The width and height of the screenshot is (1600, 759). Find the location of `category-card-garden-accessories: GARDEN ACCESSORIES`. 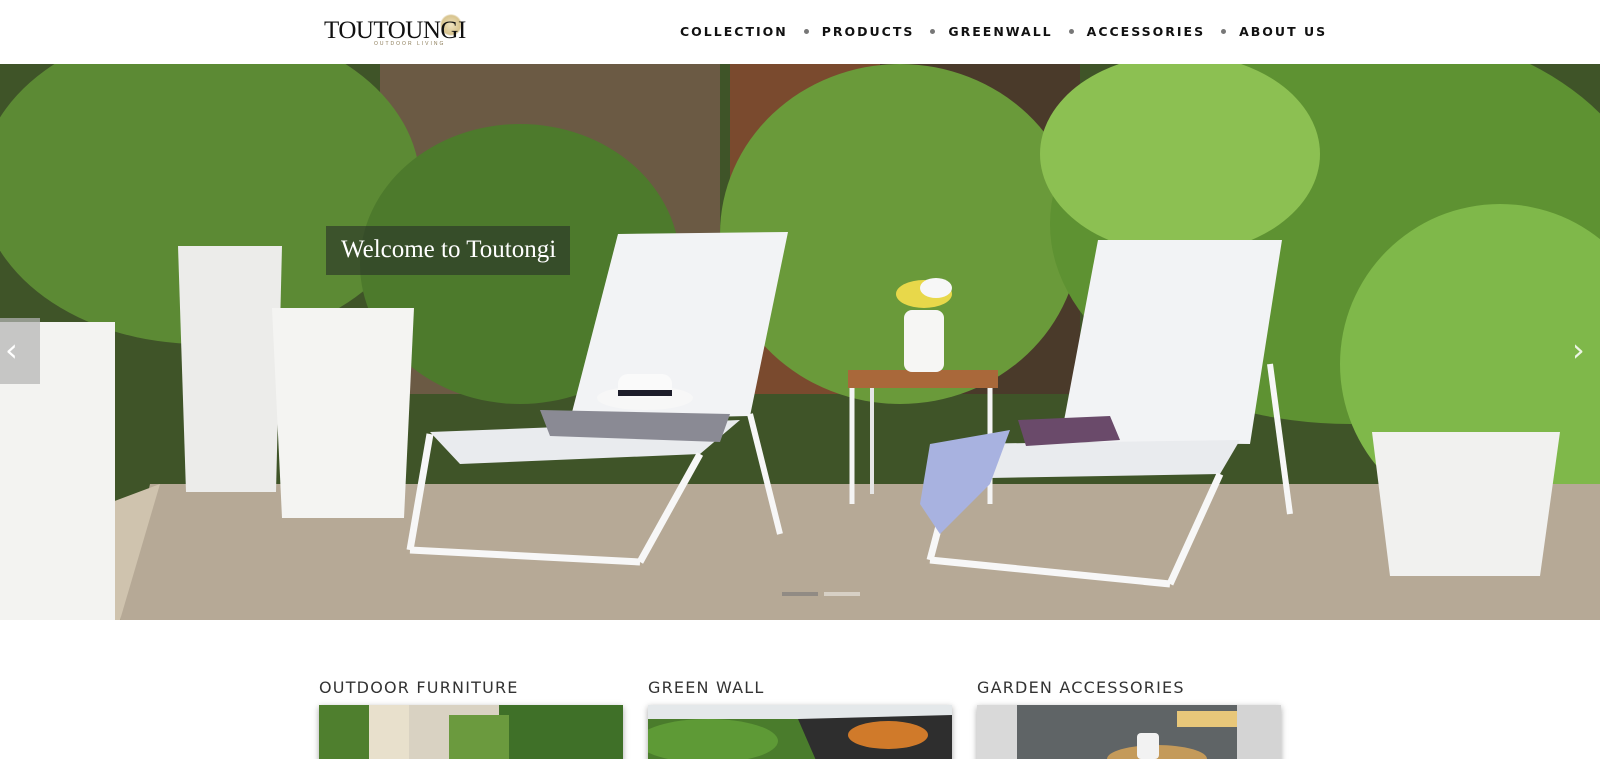

category-card-garden-accessories: GARDEN ACCESSORIES is located at coordinates (1129, 718).